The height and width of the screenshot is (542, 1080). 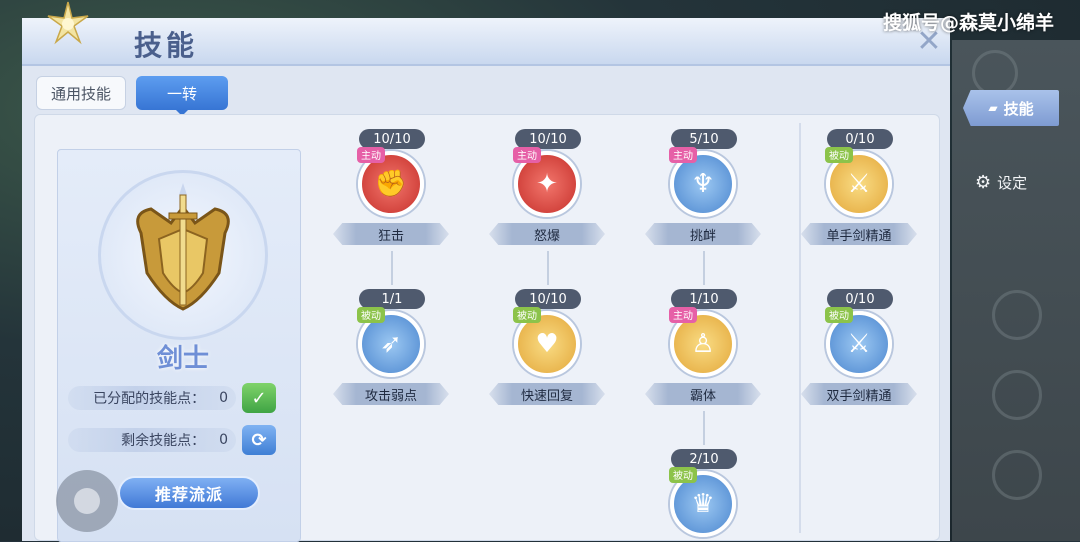 What do you see at coordinates (392, 299) in the screenshot?
I see `skill-level: 1/1` at bounding box center [392, 299].